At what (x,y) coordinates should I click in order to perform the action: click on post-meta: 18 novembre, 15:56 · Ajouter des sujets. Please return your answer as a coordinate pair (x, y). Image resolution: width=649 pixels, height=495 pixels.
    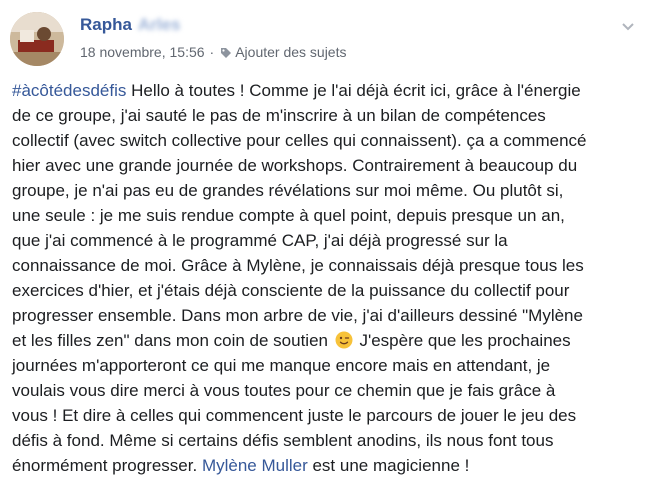
    Looking at the image, I should click on (213, 52).